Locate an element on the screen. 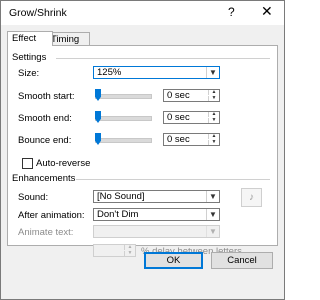  smooth-start-label: Smooth start: is located at coordinates (46, 96).